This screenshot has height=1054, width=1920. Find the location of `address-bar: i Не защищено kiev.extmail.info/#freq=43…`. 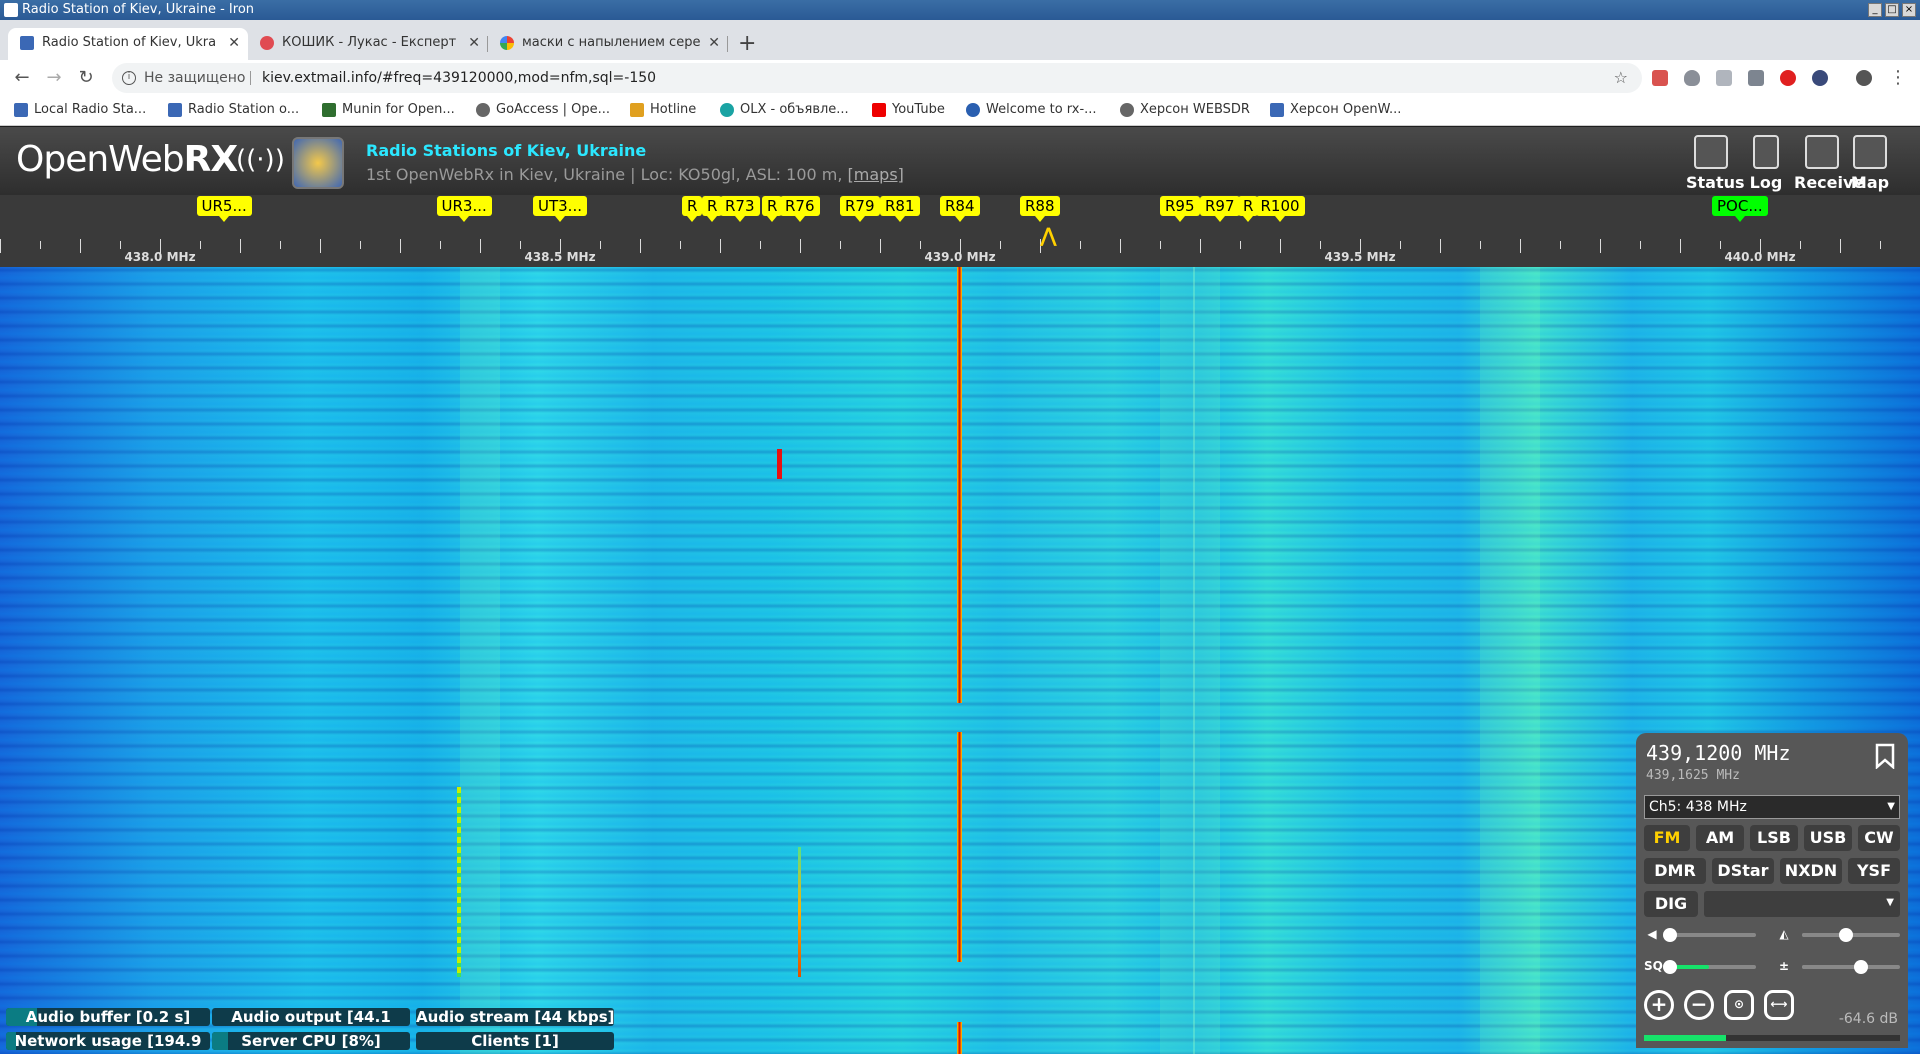

address-bar: i Не защищено kiev.extmail.info/#freq=43… is located at coordinates (877, 78).